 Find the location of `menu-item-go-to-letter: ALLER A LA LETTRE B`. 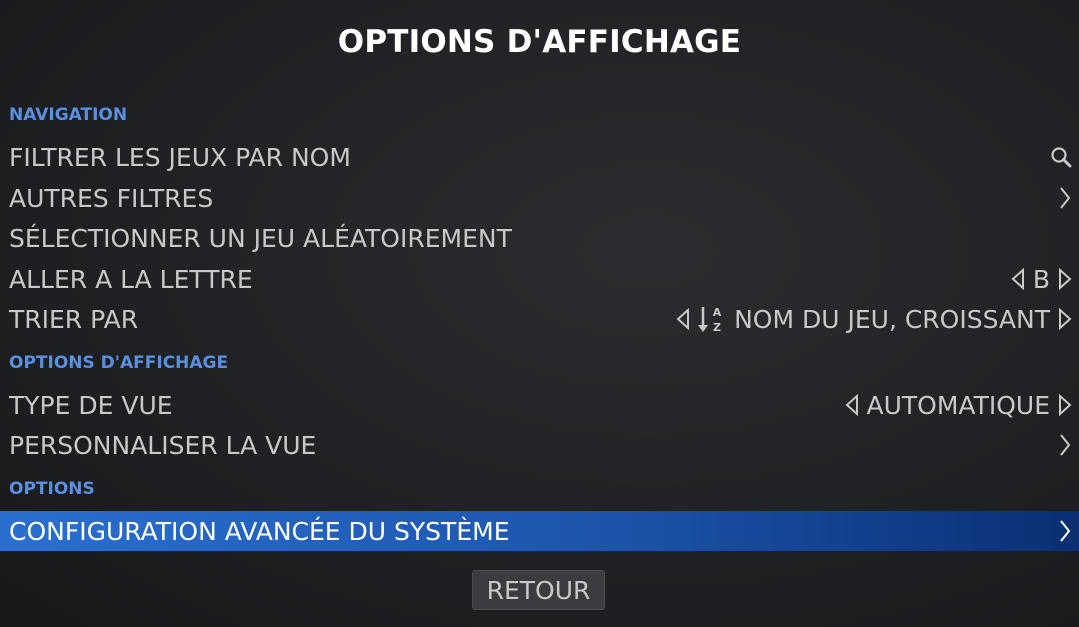

menu-item-go-to-letter: ALLER A LA LETTRE B is located at coordinates (539, 279).